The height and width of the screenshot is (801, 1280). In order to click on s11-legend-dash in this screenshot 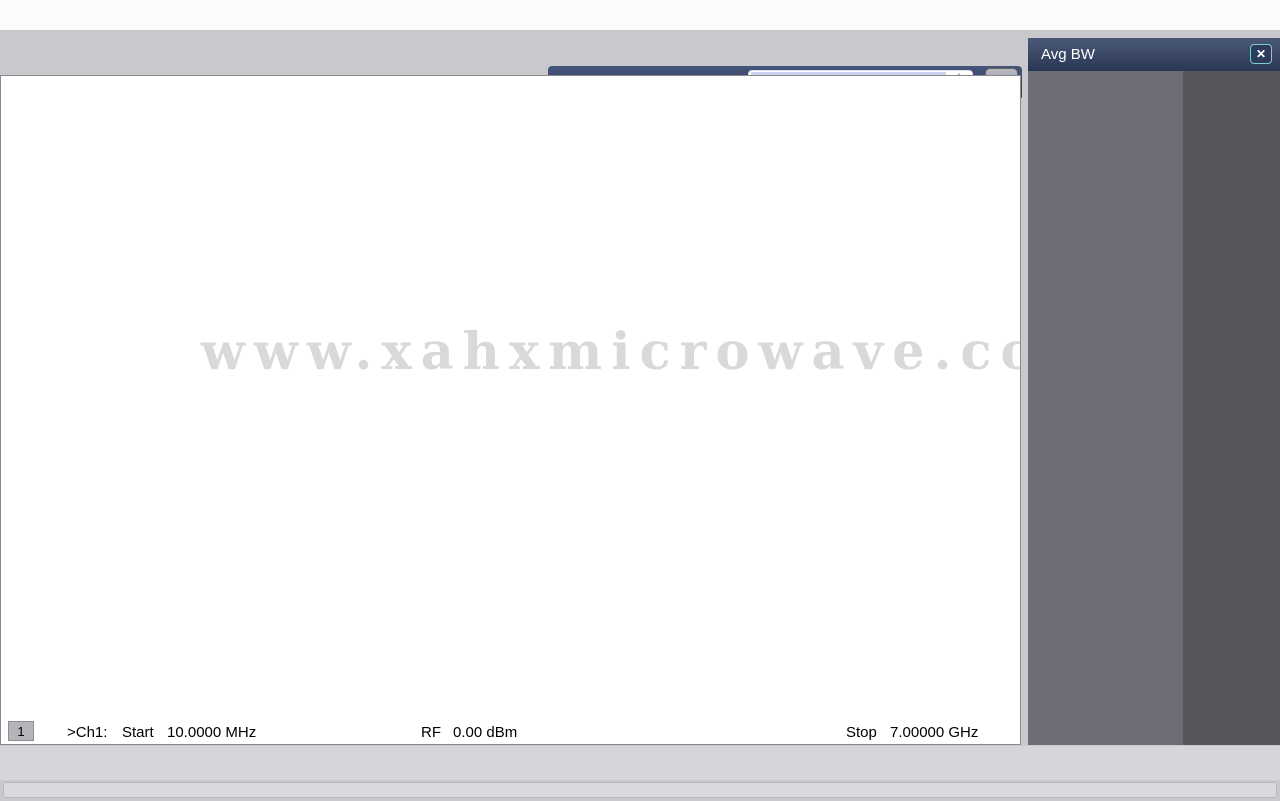, I will do `click(273, 733)`.